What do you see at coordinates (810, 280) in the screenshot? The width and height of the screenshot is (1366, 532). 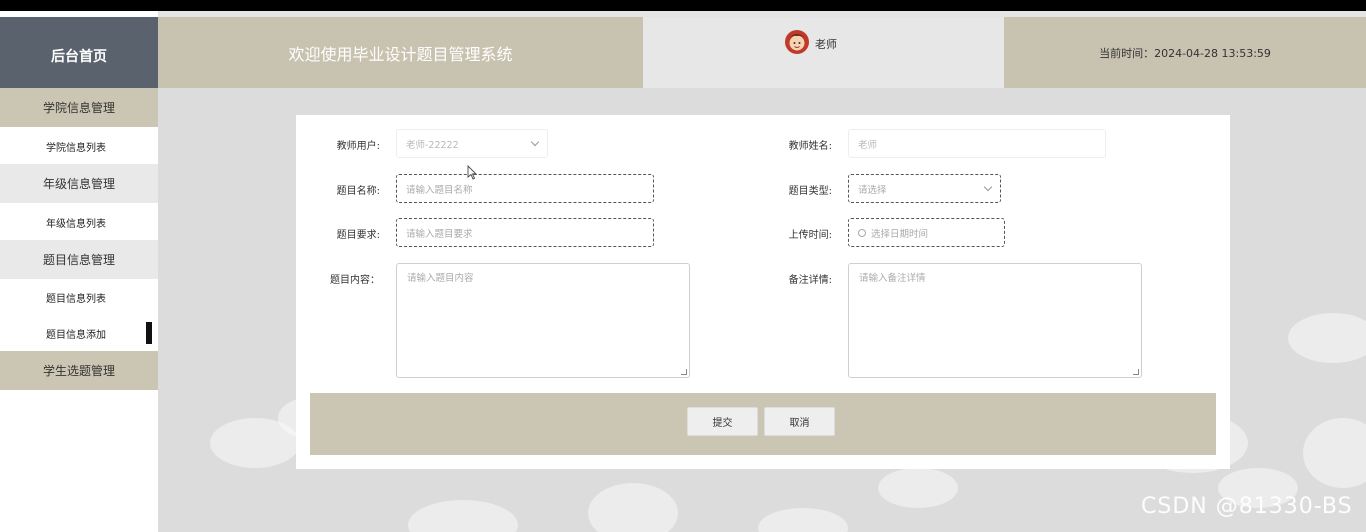 I see `remarks-label: 备注详情:` at bounding box center [810, 280].